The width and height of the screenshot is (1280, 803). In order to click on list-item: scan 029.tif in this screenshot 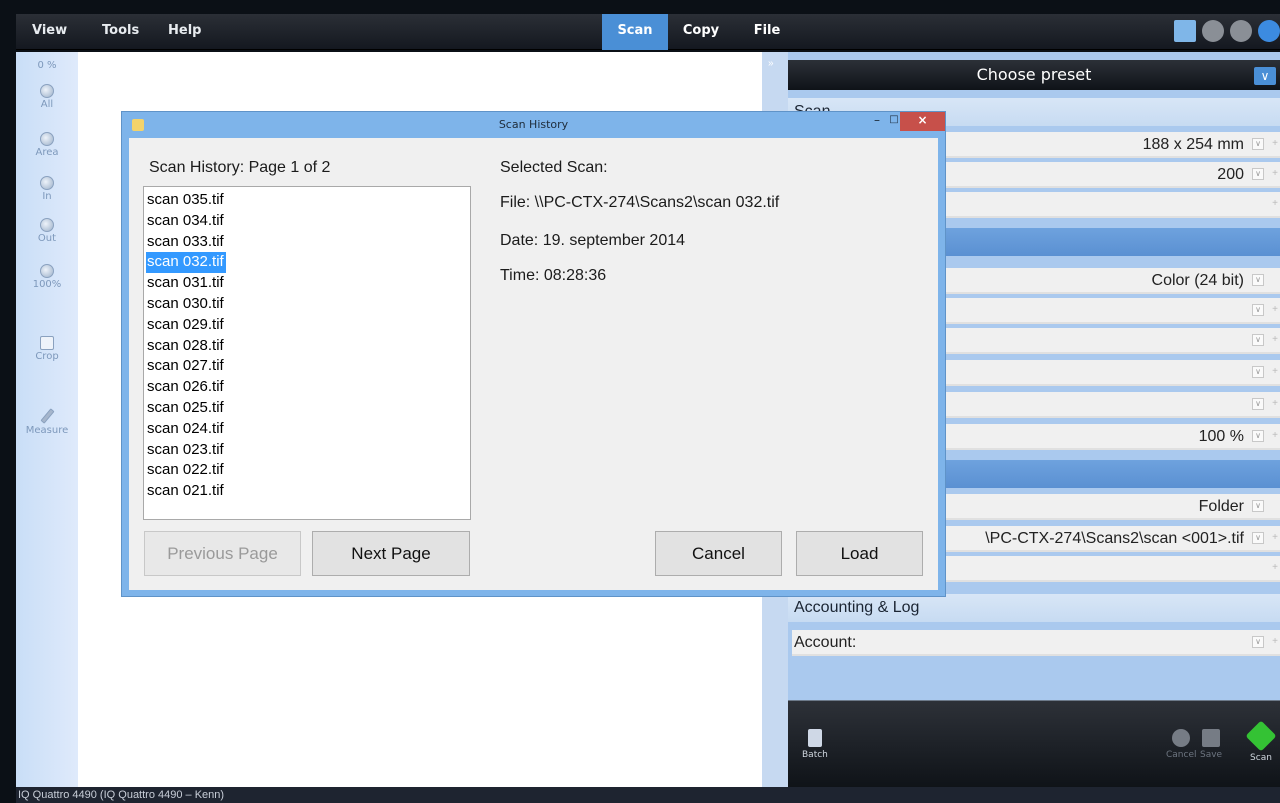, I will do `click(186, 325)`.